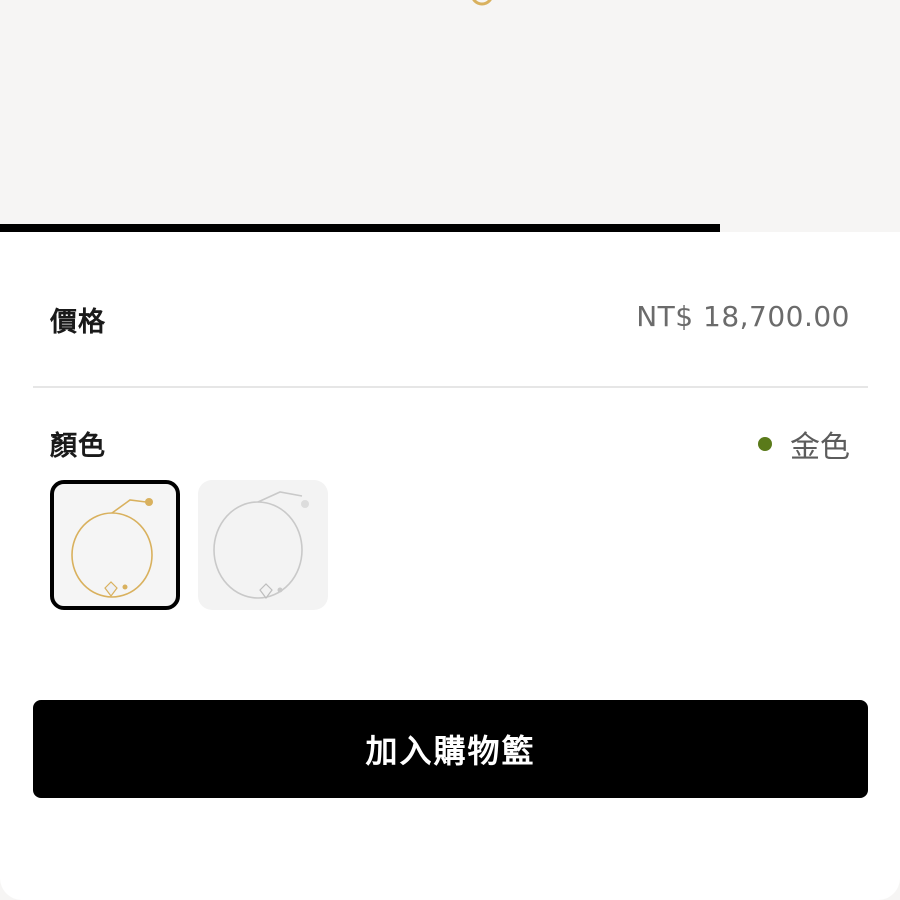 The width and height of the screenshot is (900, 900). Describe the element at coordinates (360, 228) in the screenshot. I see `gallery-progress-fill` at that location.